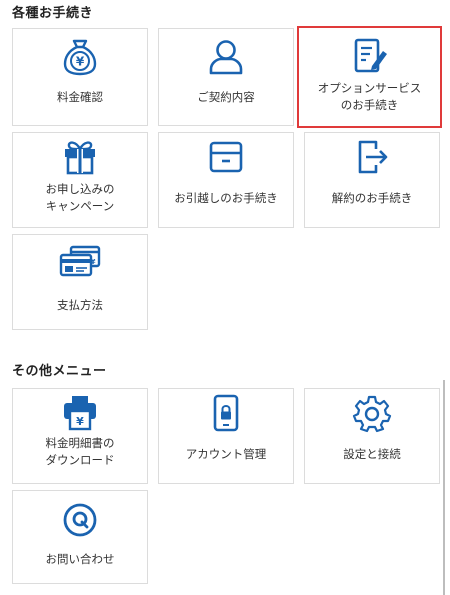 The image size is (450, 595). What do you see at coordinates (372, 198) in the screenshot?
I see `tile-cancellation-label: 解約のお手続き` at bounding box center [372, 198].